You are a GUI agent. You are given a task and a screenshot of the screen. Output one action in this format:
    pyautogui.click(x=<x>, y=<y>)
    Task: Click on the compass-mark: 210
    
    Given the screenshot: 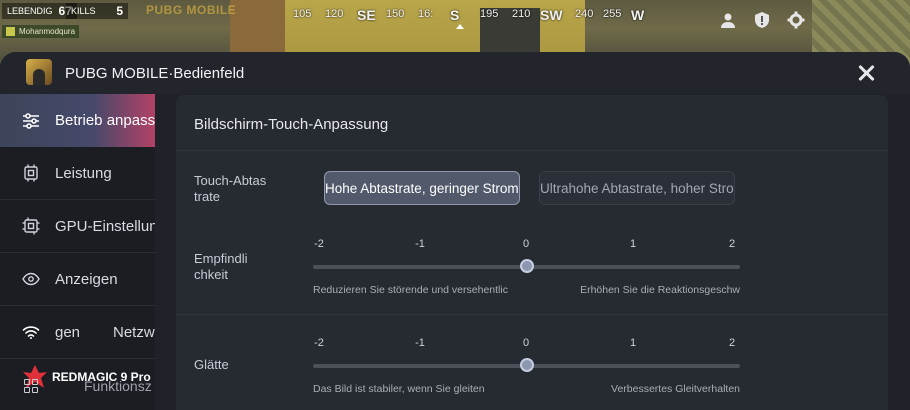 What is the action you would take?
    pyautogui.click(x=521, y=14)
    